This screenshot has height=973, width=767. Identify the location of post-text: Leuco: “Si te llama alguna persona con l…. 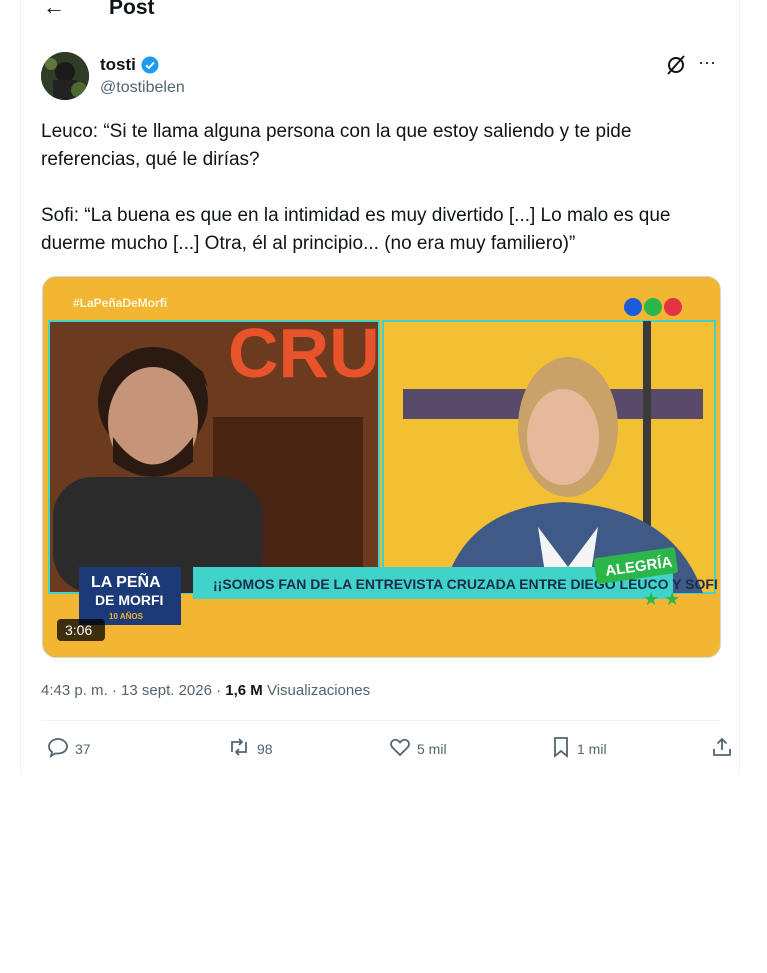
(381, 188).